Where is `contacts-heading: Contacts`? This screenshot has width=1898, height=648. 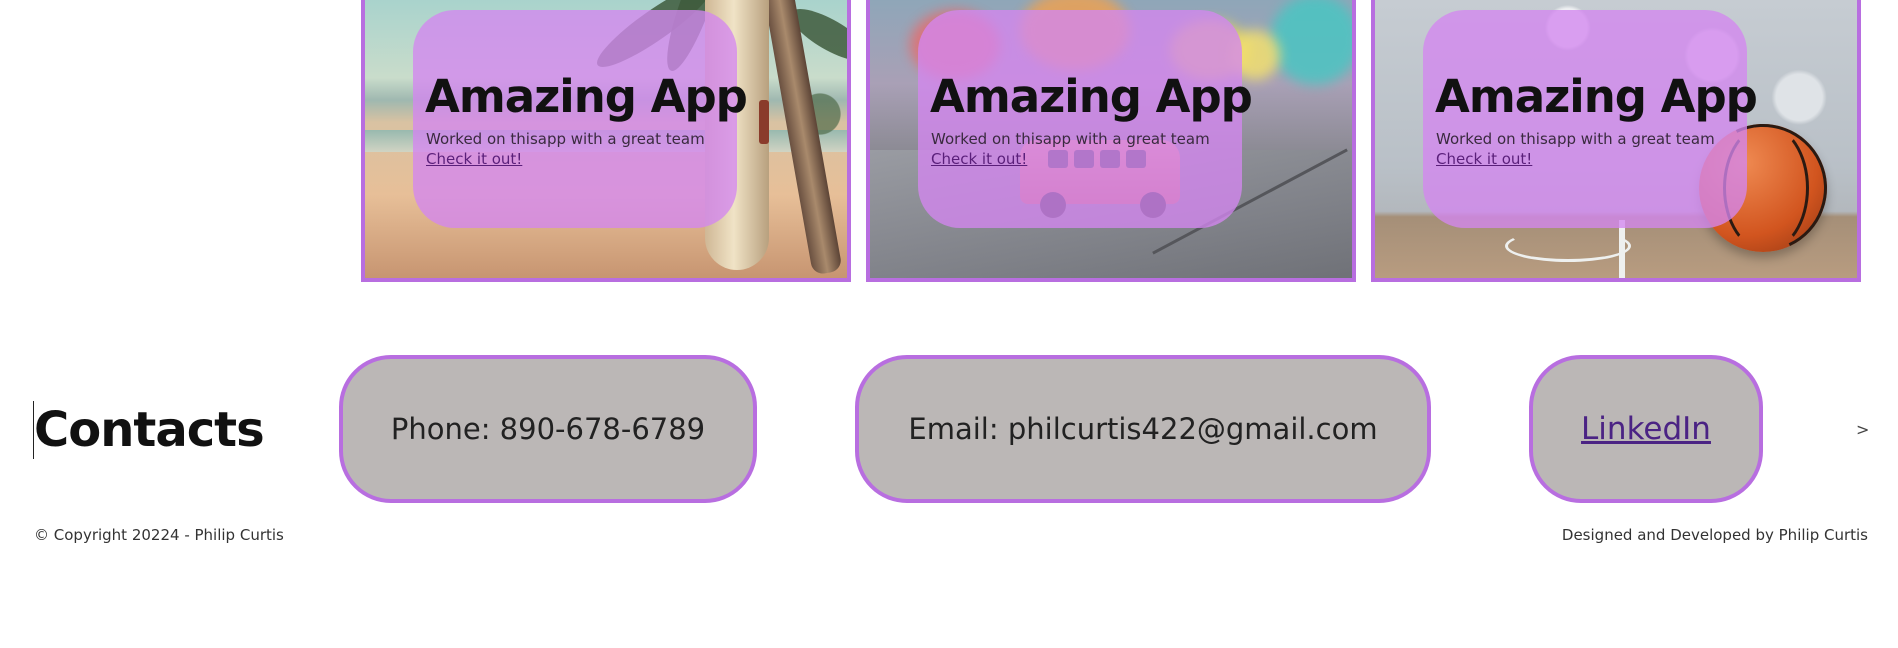
contacts-heading: Contacts is located at coordinates (149, 430).